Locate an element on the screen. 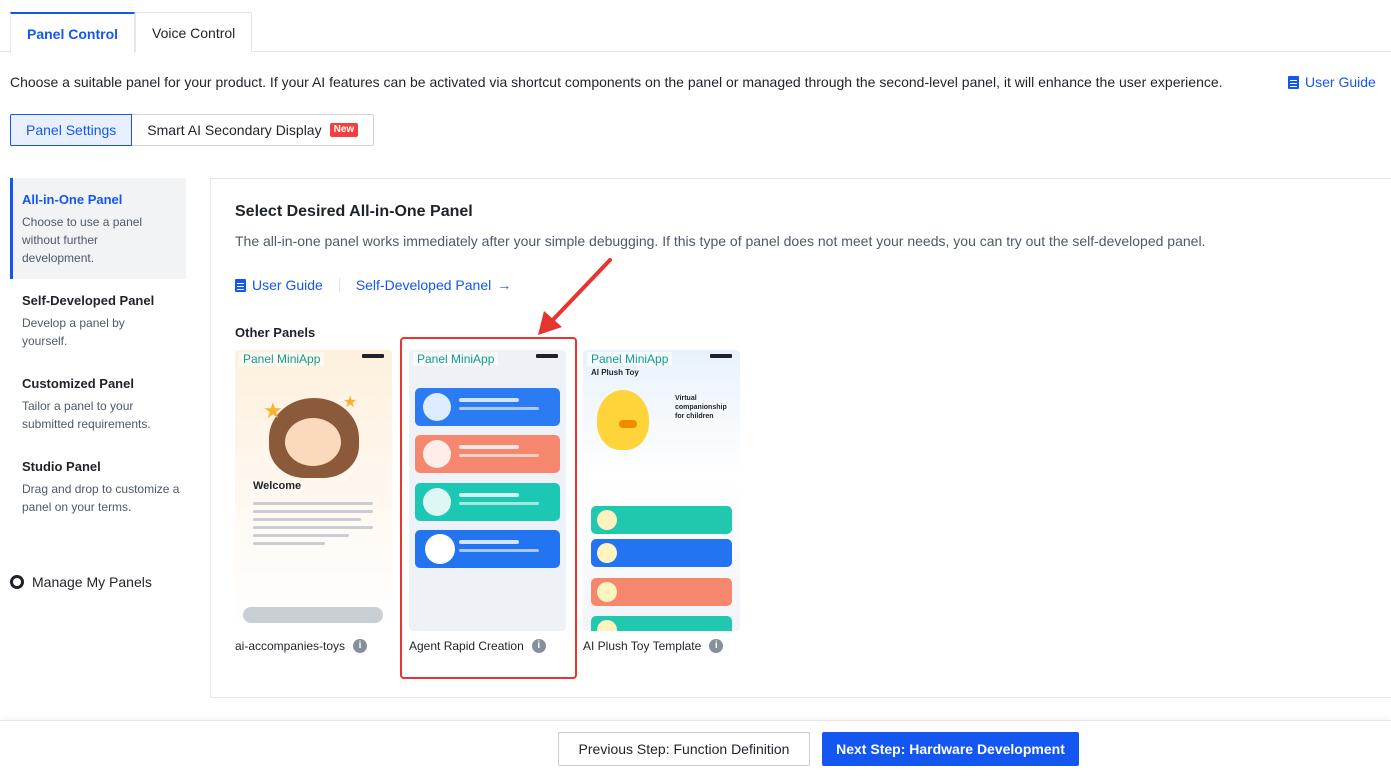 The width and height of the screenshot is (1391, 776). panel-thumbnail: ★ ★ Welcome Panel MiniApp is located at coordinates (313, 490).